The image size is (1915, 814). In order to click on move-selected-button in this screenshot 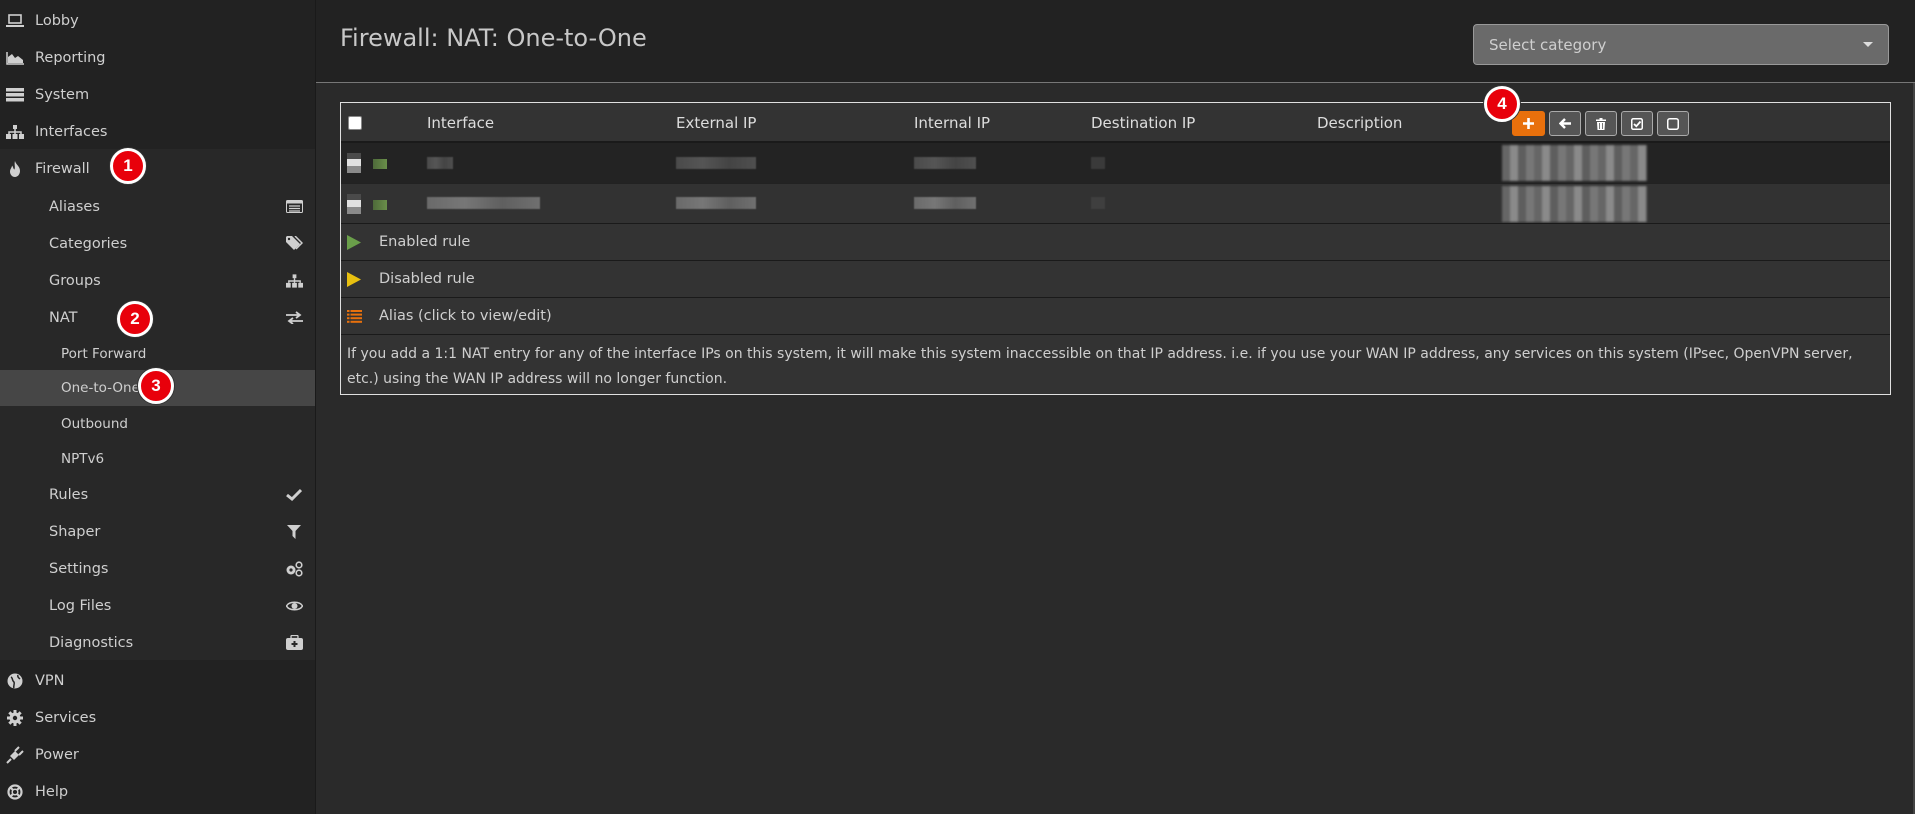, I will do `click(1565, 123)`.